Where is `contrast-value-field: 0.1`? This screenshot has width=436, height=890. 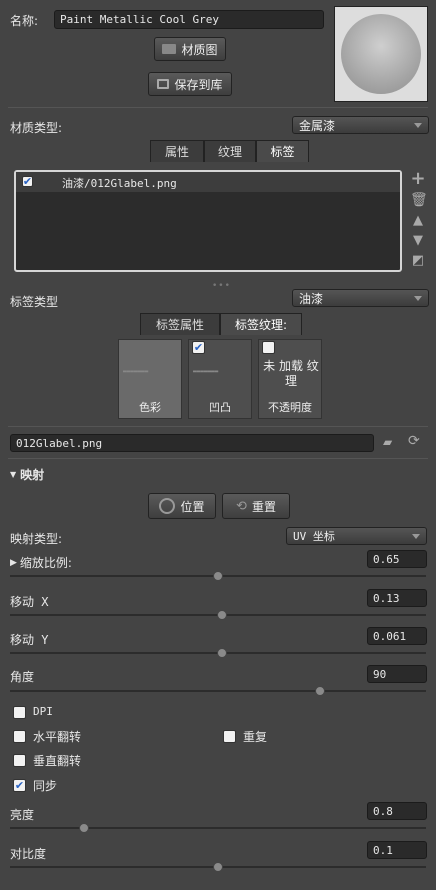 contrast-value-field: 0.1 is located at coordinates (397, 850).